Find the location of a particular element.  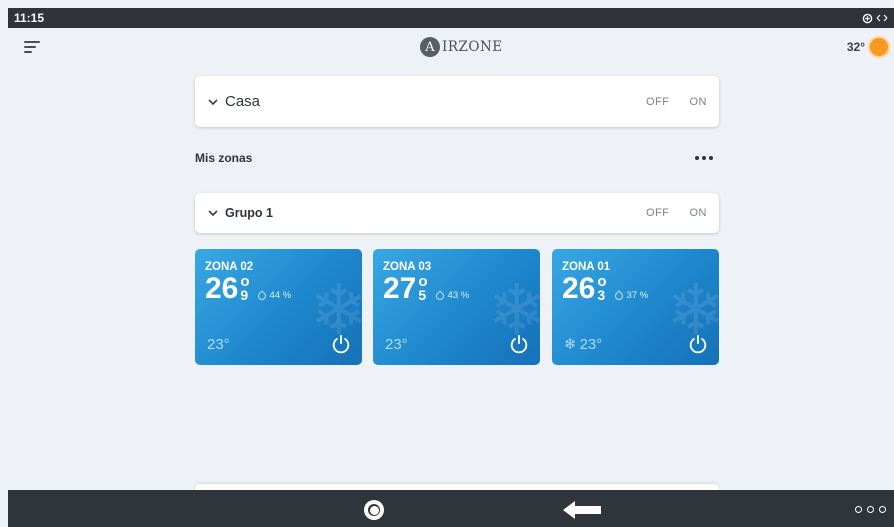

section-title: Mis zonas is located at coordinates (224, 158).